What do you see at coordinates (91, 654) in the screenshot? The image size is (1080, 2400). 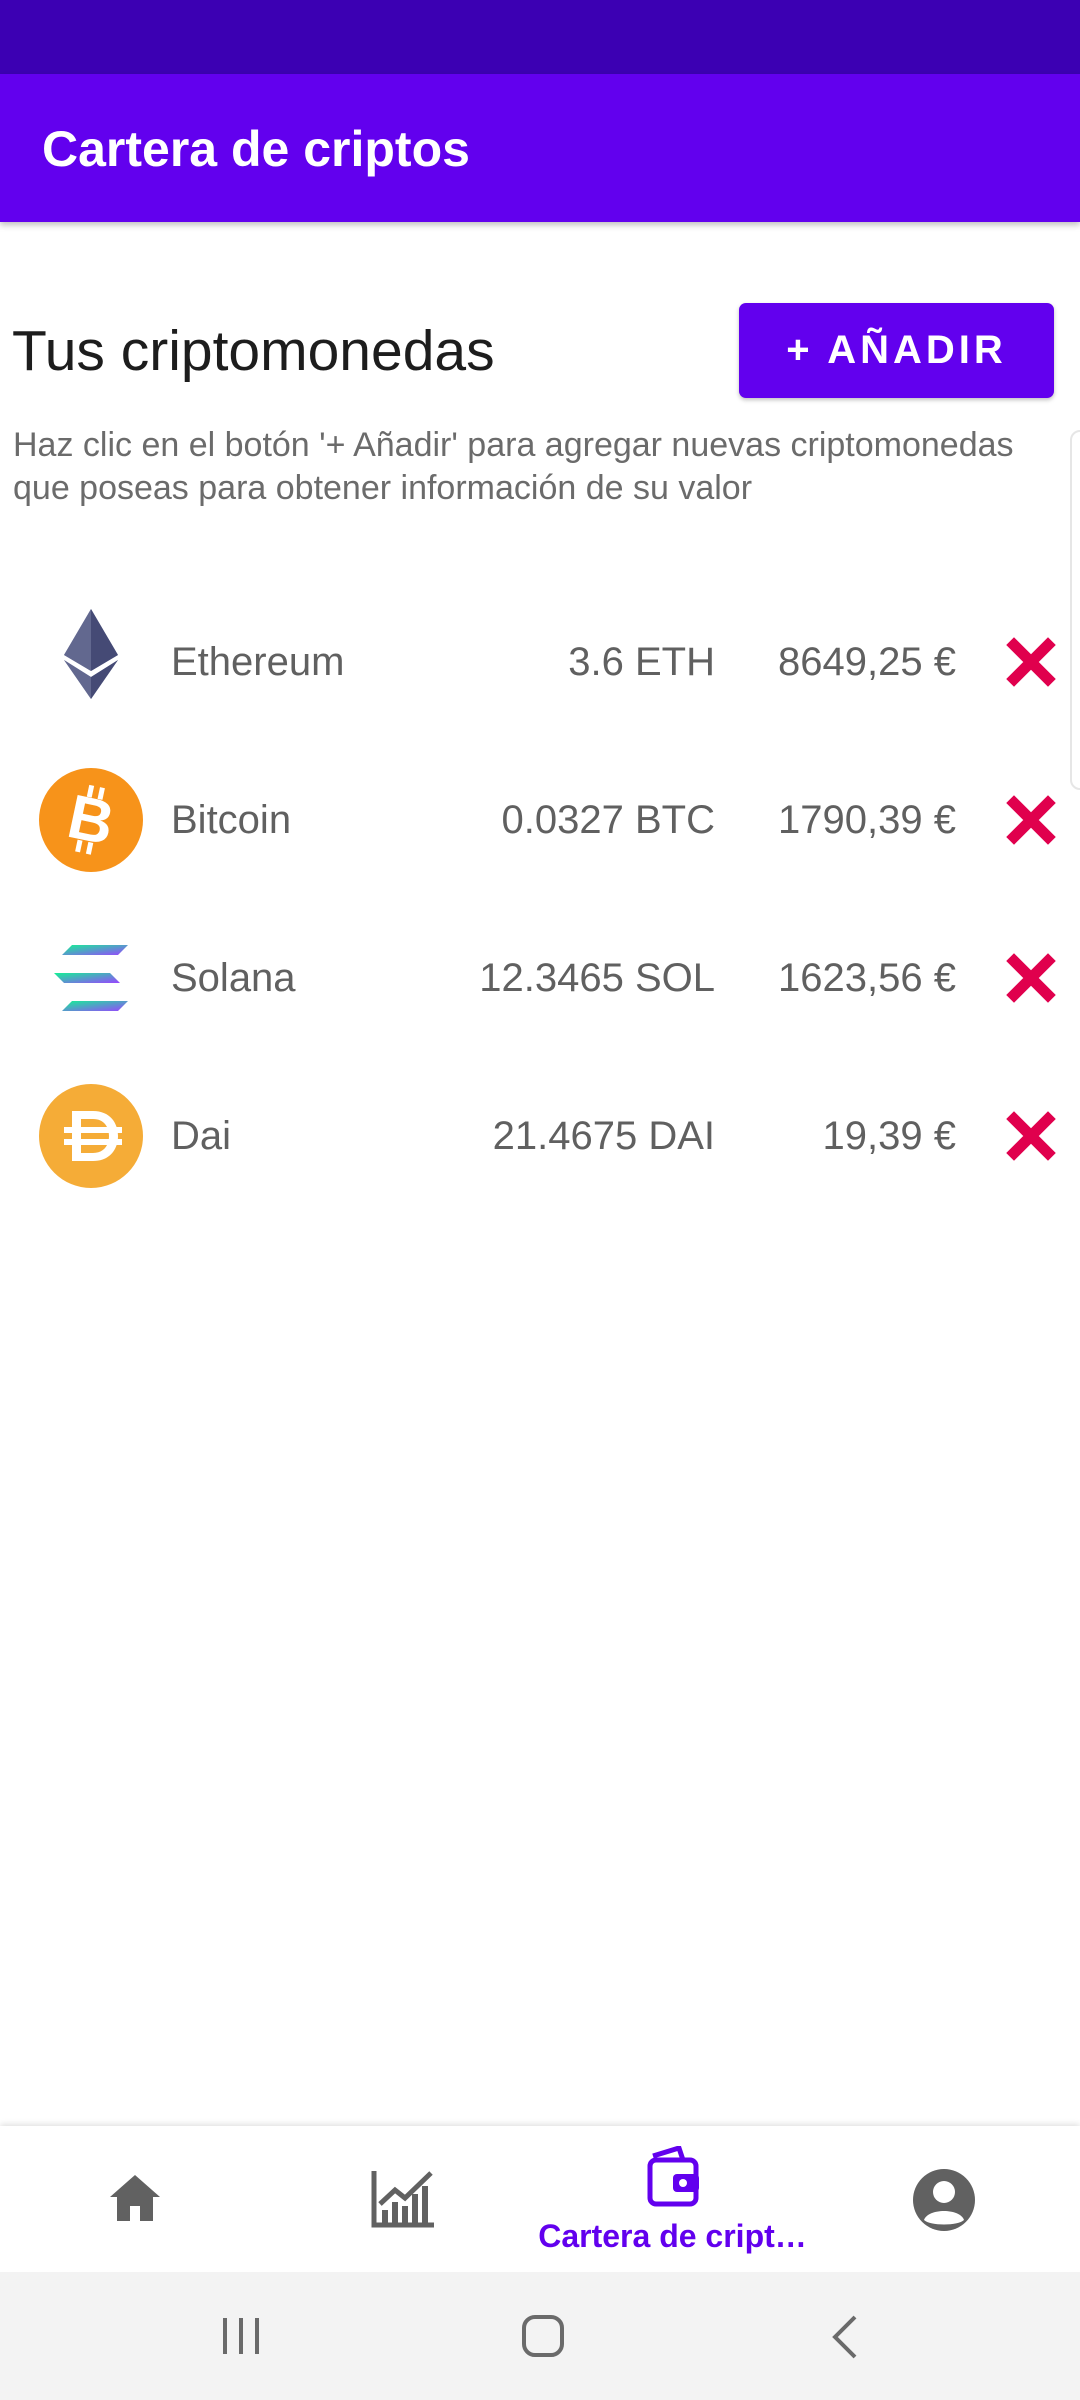 I see `ethereum-icon` at bounding box center [91, 654].